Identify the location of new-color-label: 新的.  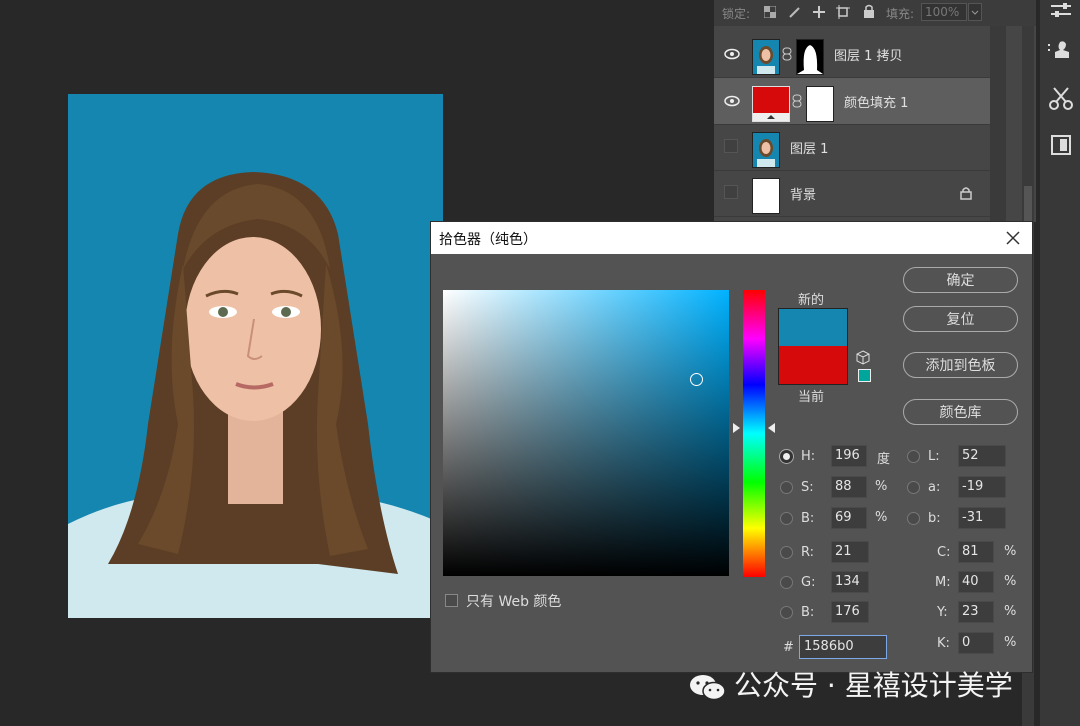
(811, 300).